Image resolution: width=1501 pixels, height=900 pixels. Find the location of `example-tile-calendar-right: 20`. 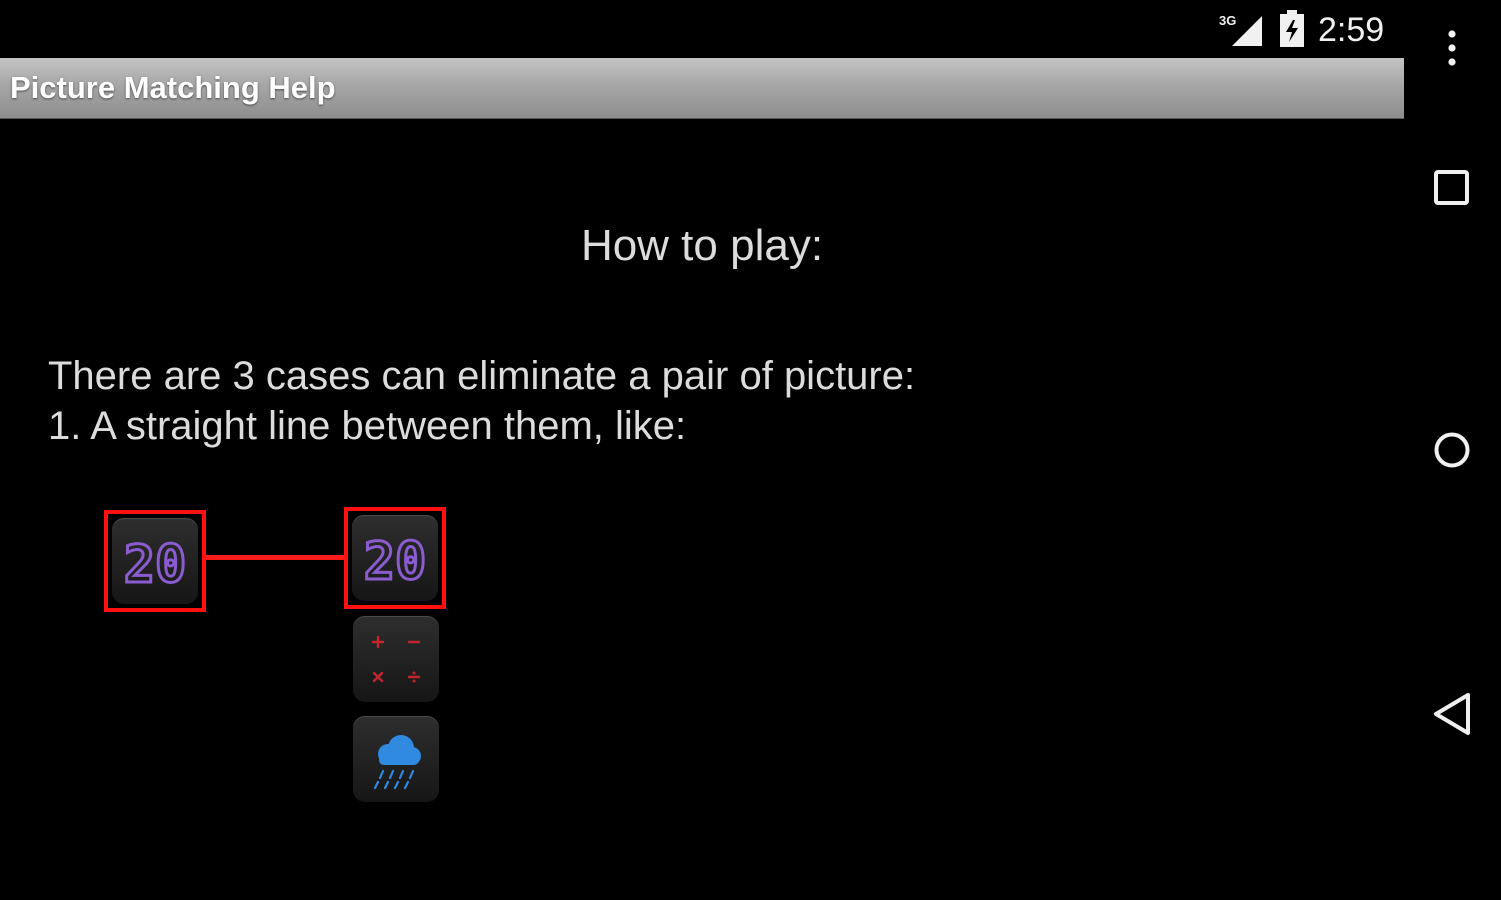

example-tile-calendar-right: 20 is located at coordinates (395, 558).